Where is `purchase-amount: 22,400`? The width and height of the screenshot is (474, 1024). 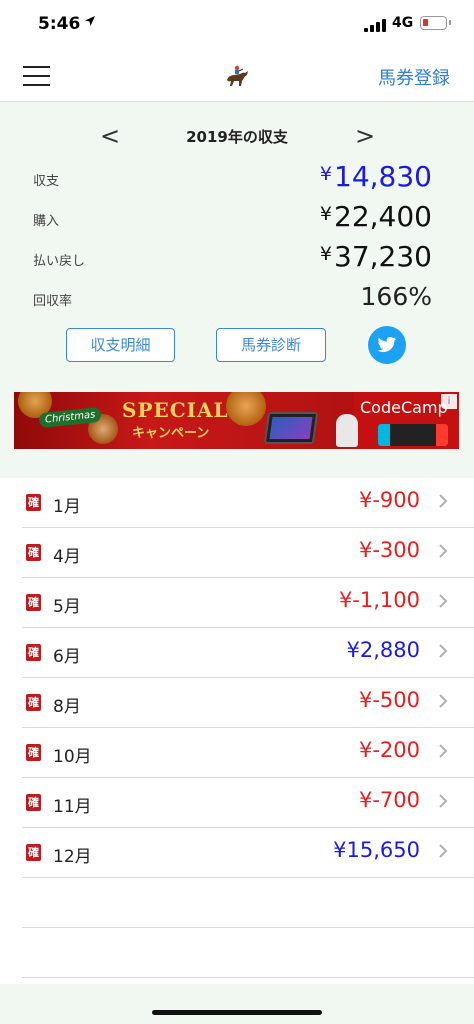 purchase-amount: 22,400 is located at coordinates (383, 216).